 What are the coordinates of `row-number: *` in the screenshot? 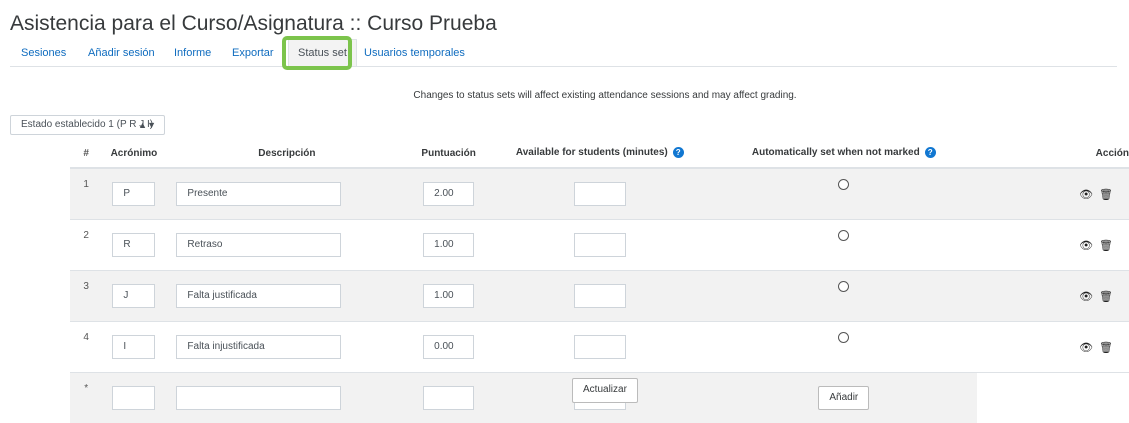 It's located at (86, 398).